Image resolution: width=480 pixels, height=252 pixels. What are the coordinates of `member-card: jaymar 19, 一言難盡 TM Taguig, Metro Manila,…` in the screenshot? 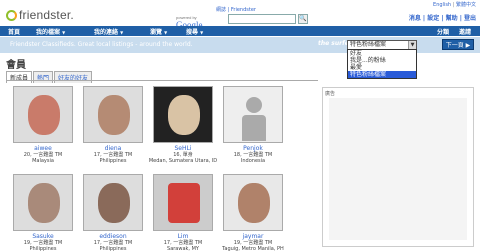 It's located at (253, 213).